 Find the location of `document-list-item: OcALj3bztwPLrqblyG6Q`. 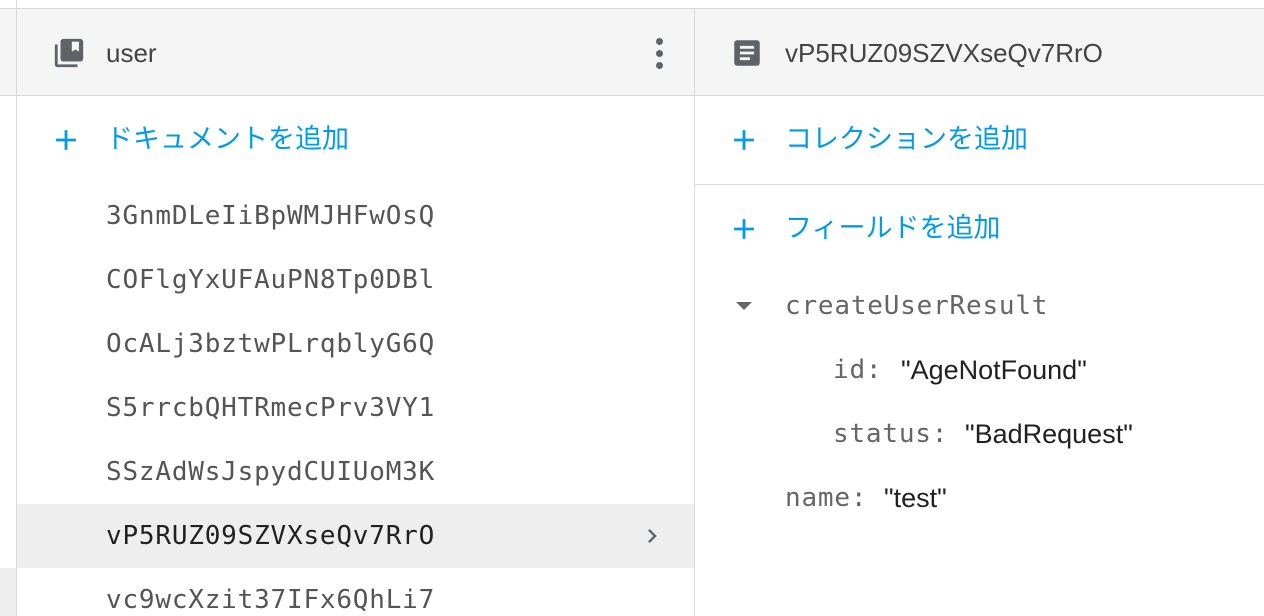

document-list-item: OcALj3bztwPLrqblyG6Q is located at coordinates (355, 344).